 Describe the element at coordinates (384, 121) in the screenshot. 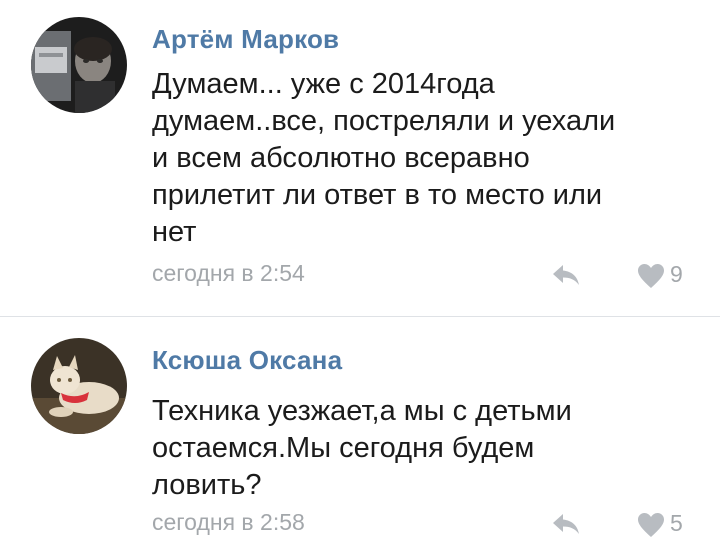

I see `comment-text-line: думаем..все, постреляли и уехали` at that location.